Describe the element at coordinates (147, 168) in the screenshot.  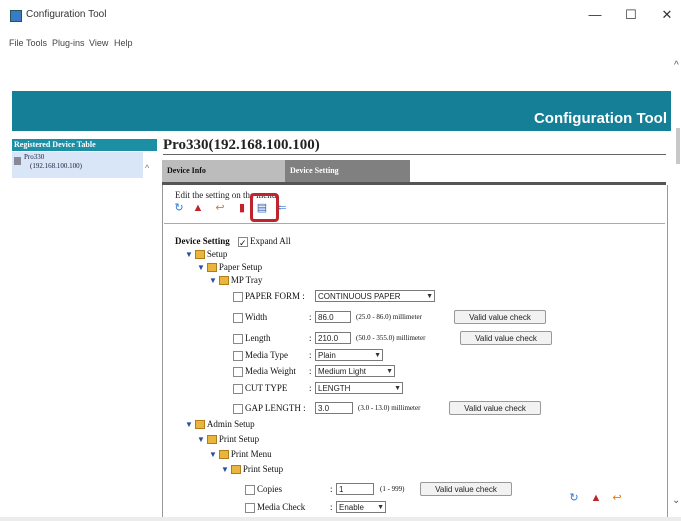
I see `chevron-up-icon: ^` at that location.